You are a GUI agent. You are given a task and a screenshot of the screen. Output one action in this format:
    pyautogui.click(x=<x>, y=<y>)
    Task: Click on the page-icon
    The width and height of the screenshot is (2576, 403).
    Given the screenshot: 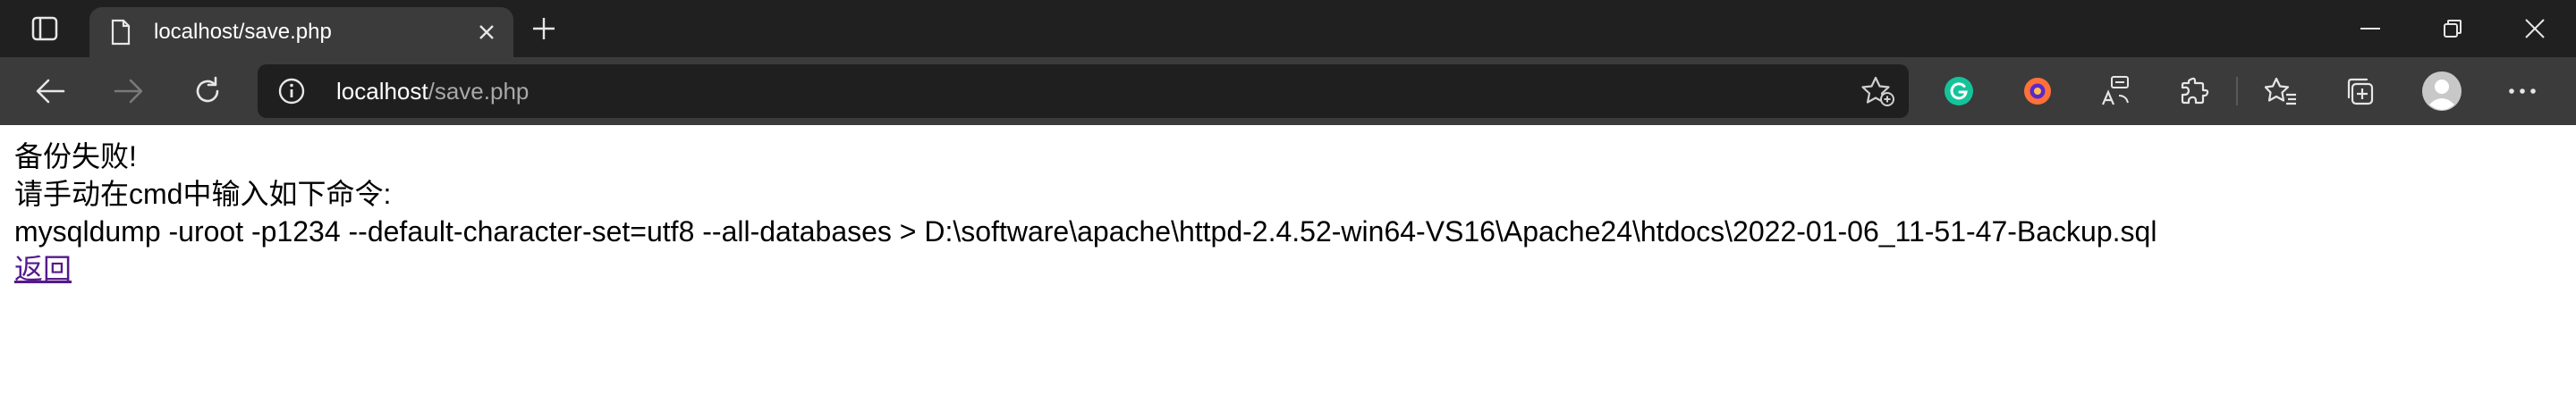 What is the action you would take?
    pyautogui.click(x=121, y=32)
    